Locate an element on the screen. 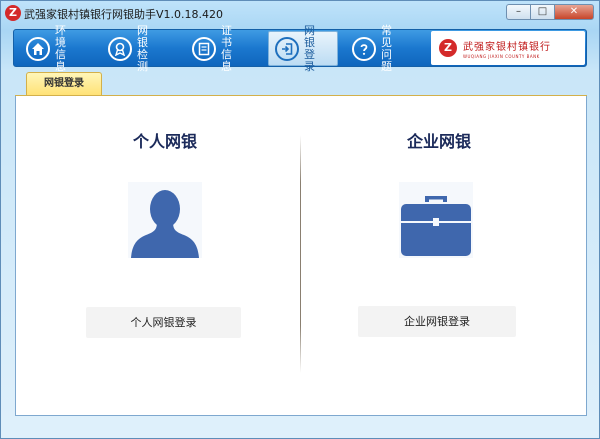 This screenshot has width=600, height=439. window-title: 武强家银村镇银行网银助手V1.0.18.420 is located at coordinates (124, 14).